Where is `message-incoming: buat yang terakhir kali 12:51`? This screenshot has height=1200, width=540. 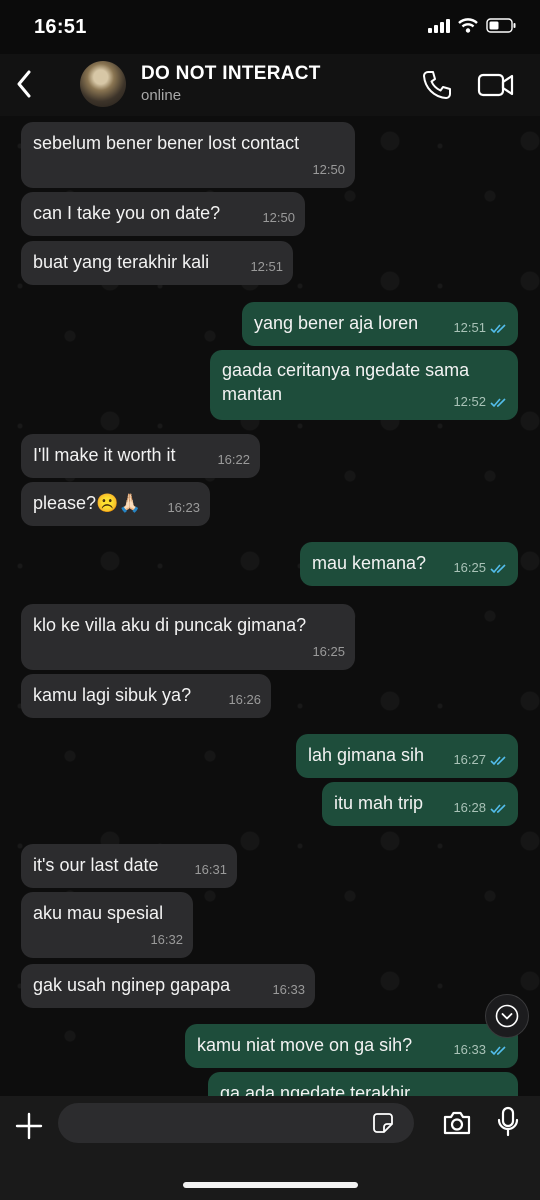 message-incoming: buat yang terakhir kali 12:51 is located at coordinates (157, 263).